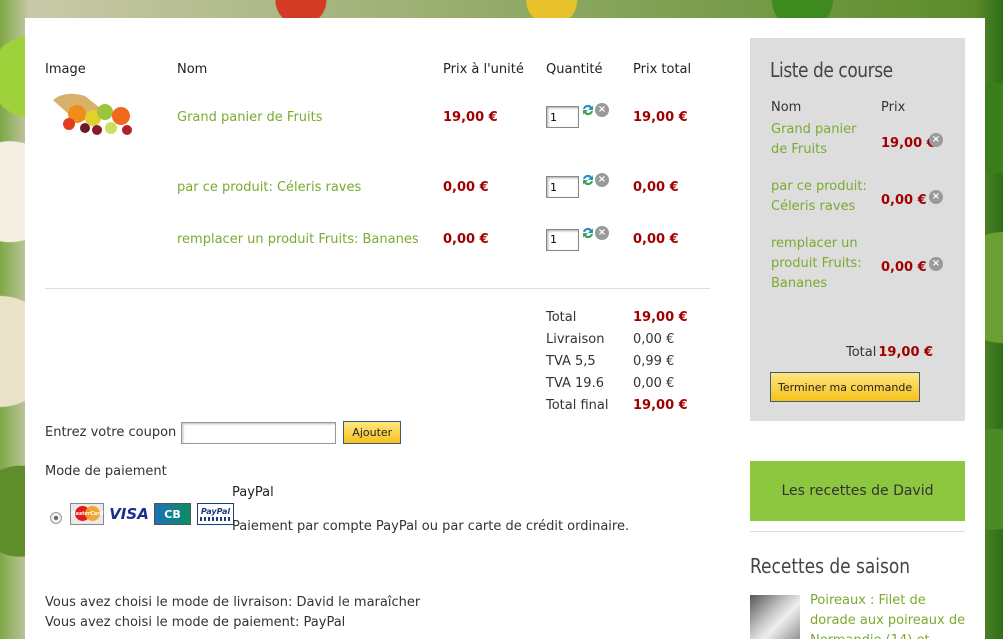 The height and width of the screenshot is (639, 1003). What do you see at coordinates (372, 432) in the screenshot?
I see `add-coupon-button: Ajouter` at bounding box center [372, 432].